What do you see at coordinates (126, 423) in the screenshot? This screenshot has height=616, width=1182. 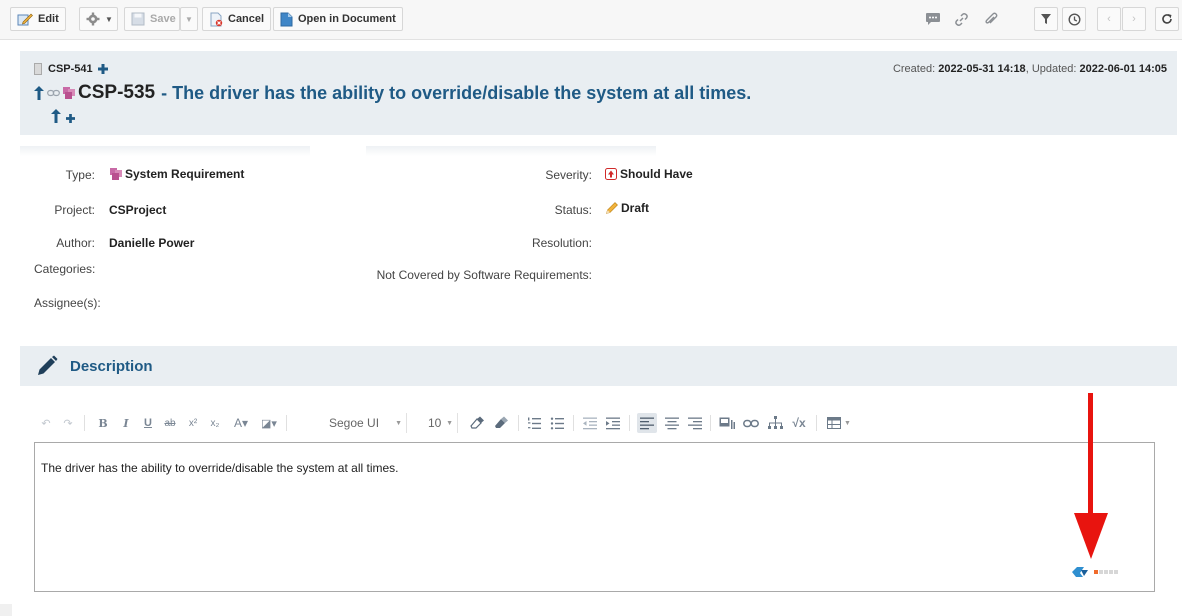 I see `italic-icon: I` at bounding box center [126, 423].